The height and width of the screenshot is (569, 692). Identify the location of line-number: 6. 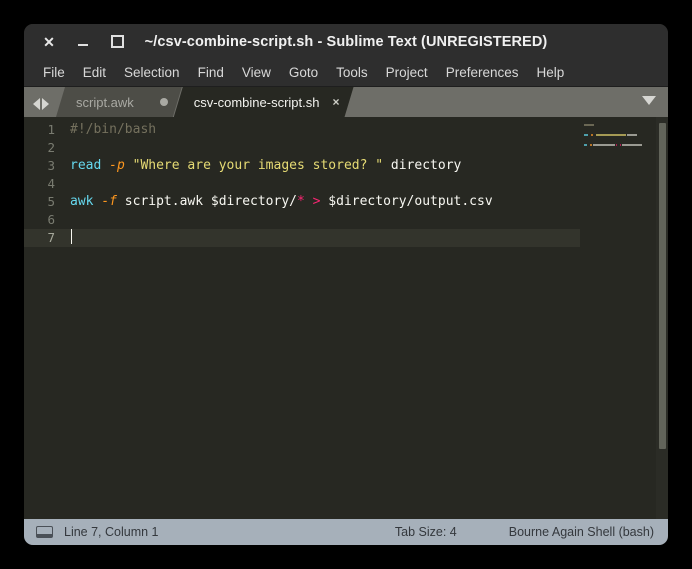
(51, 219).